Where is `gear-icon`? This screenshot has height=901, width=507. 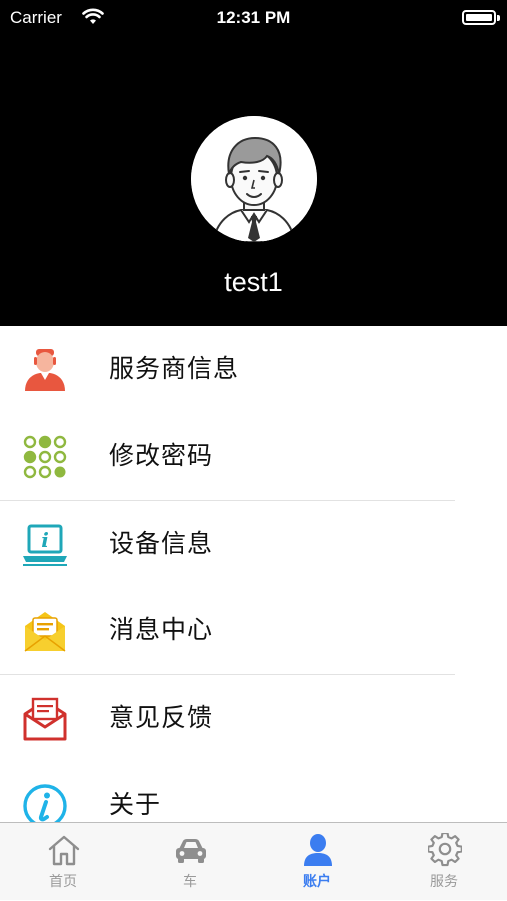
gear-icon is located at coordinates (445, 850).